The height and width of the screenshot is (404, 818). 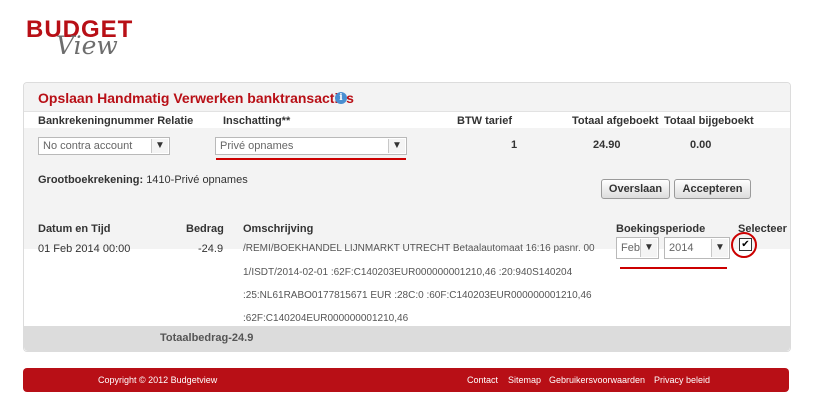 I want to click on header-description: Omschrijving, so click(x=278, y=229).